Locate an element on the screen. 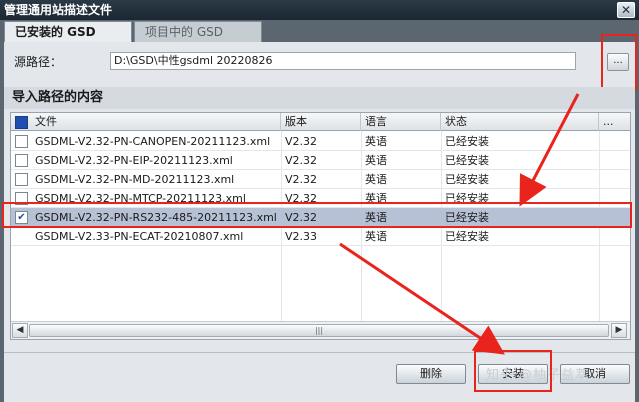 The width and height of the screenshot is (639, 402). arrow-to-install is located at coordinates (422, 298).